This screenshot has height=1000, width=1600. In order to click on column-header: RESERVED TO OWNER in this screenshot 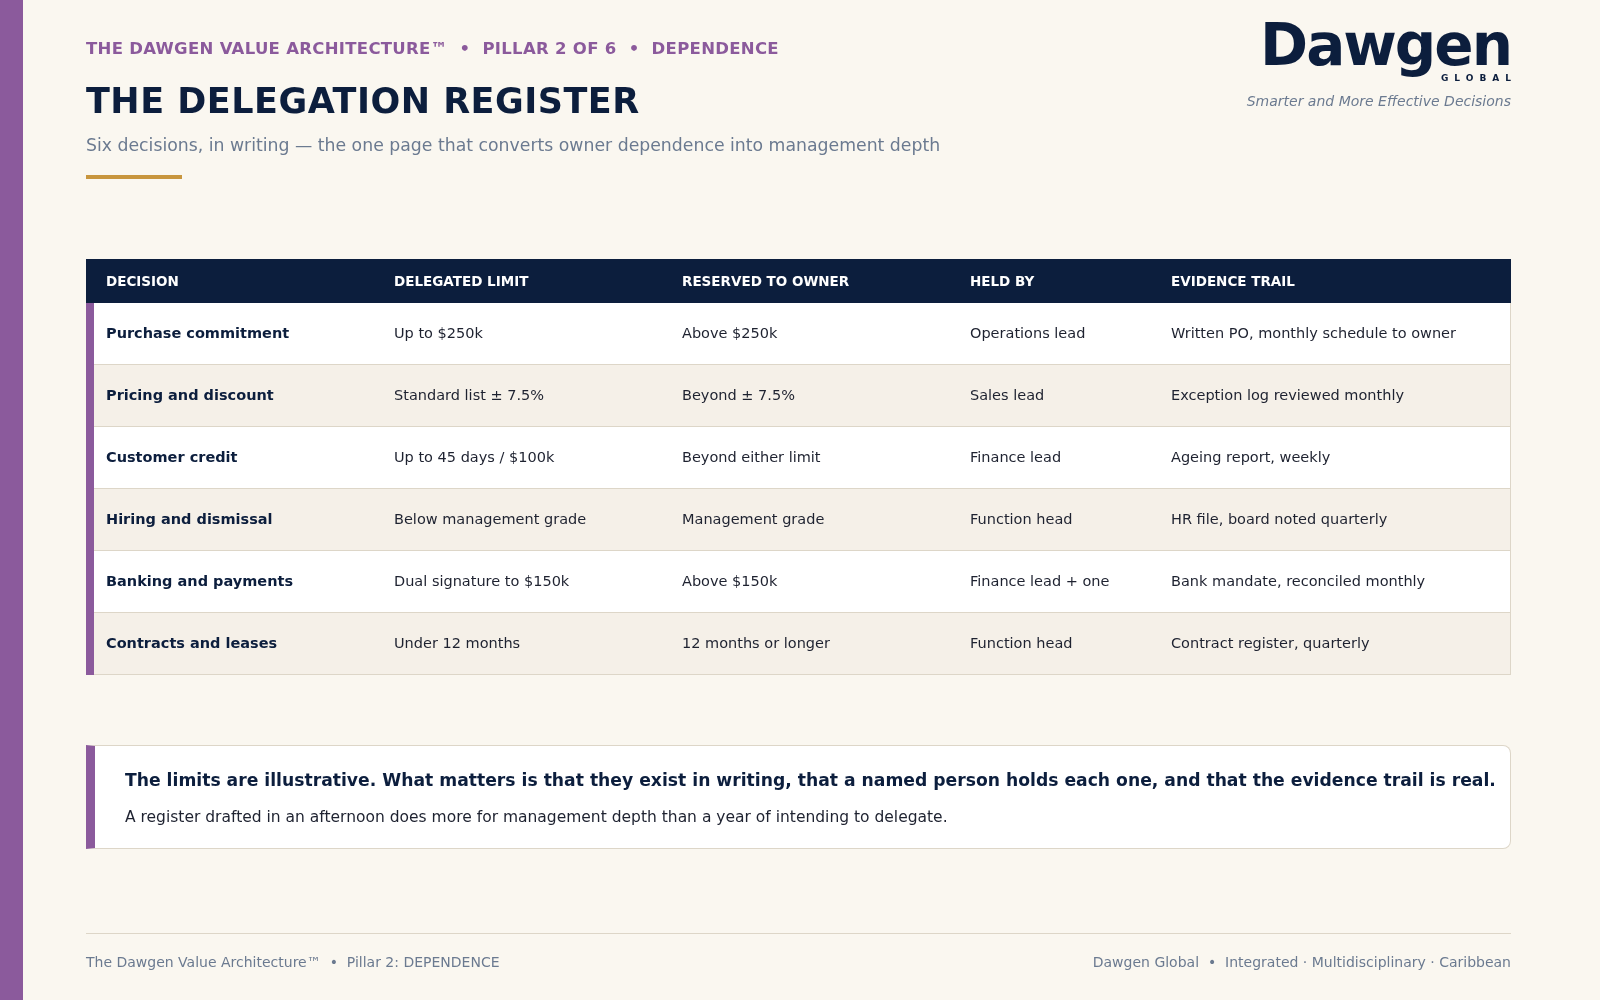, I will do `click(766, 280)`.